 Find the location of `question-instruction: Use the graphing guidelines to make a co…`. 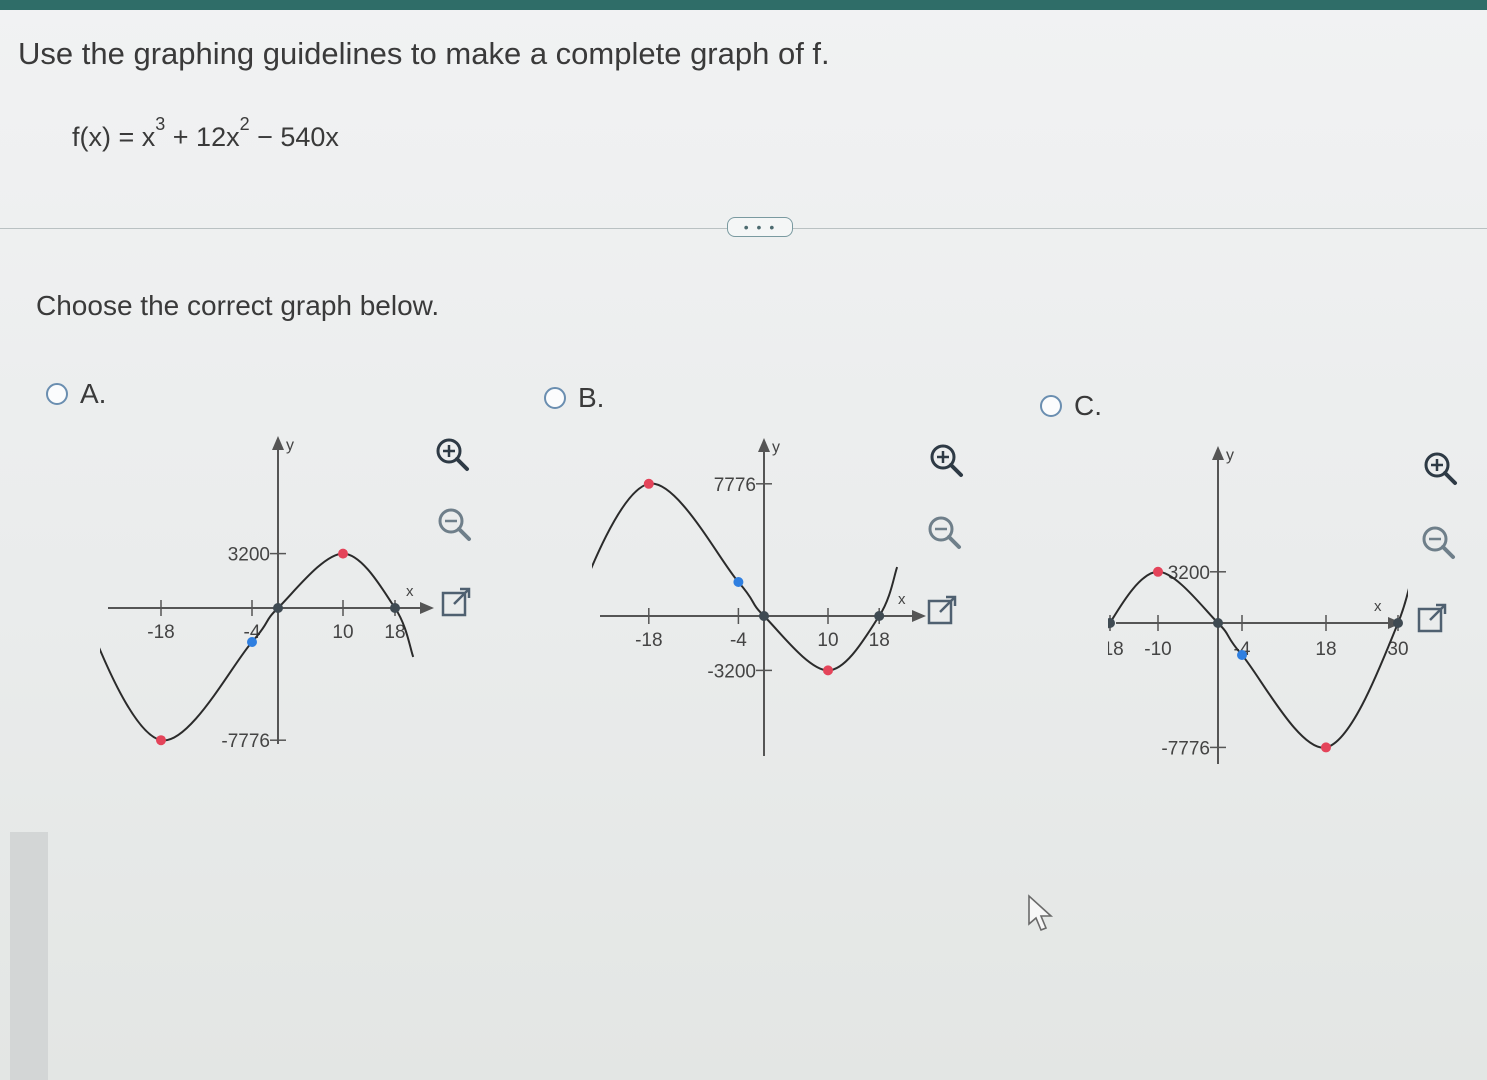

question-instruction: Use the graphing guidelines to make a co… is located at coordinates (424, 53).